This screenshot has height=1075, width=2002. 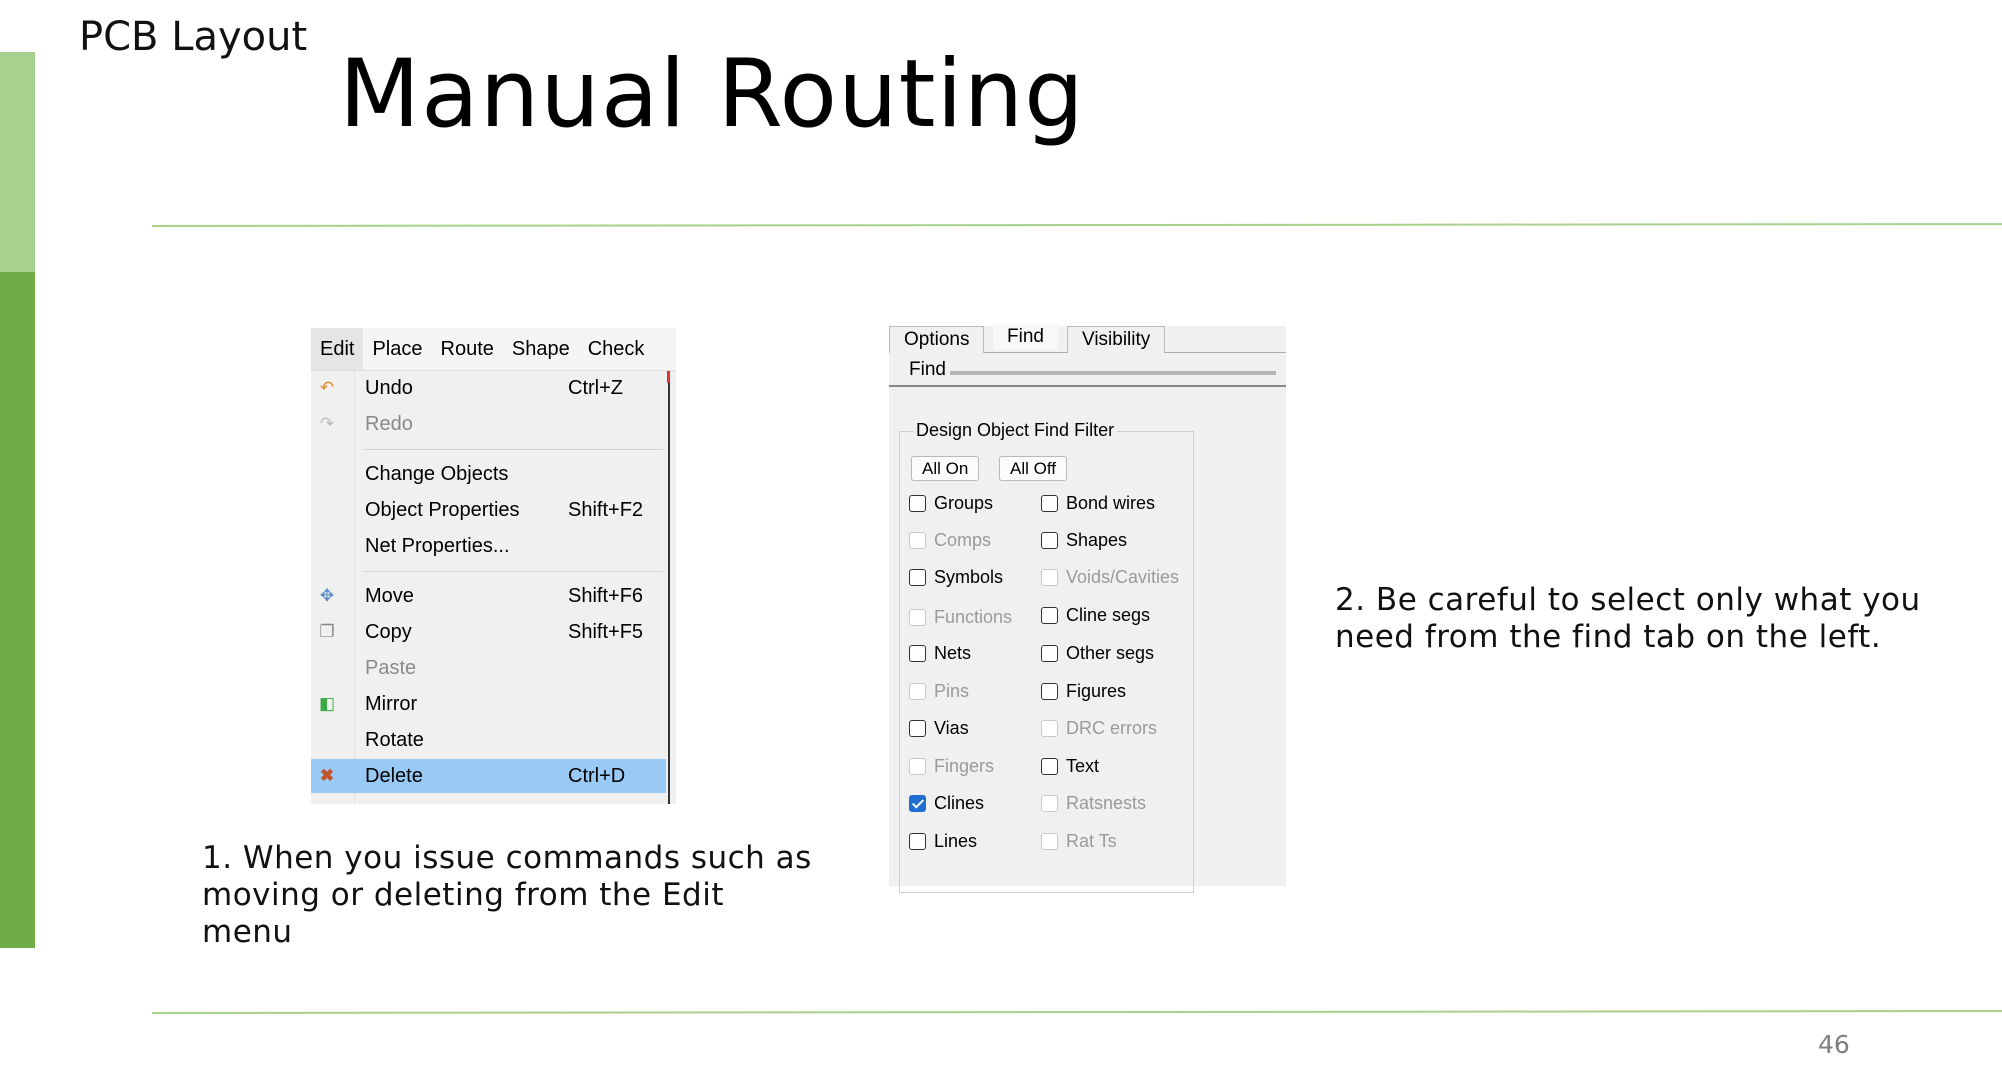 I want to click on menu-item-mirror: ◧ Mirror, so click(x=488, y=704).